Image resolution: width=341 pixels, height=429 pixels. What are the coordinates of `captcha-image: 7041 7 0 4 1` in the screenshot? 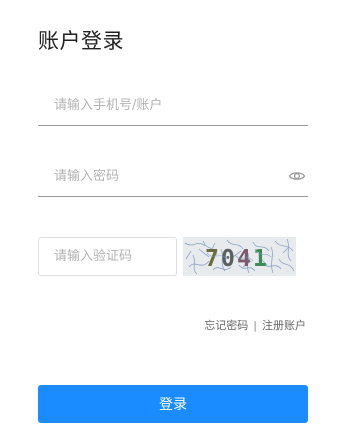 It's located at (239, 256).